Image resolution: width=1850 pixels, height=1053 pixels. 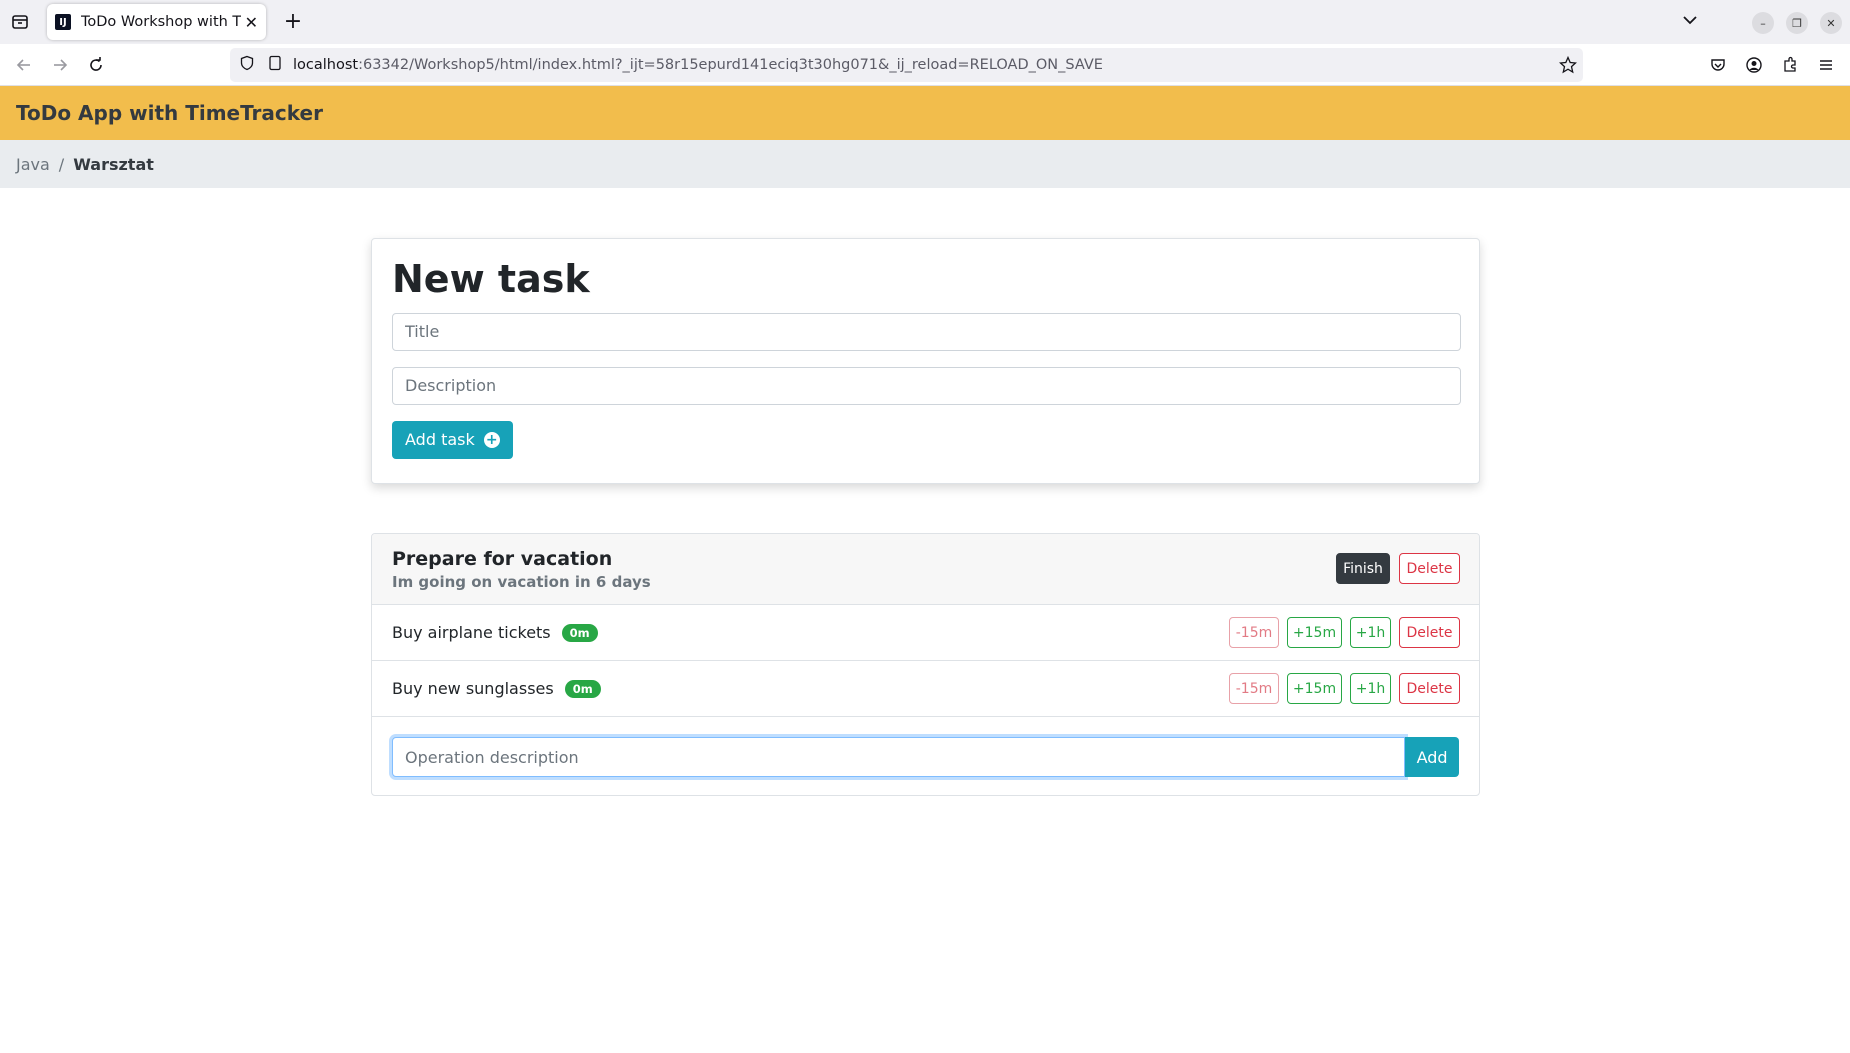 I want to click on tab-title: ToDo Workshop with TimeTracker, so click(x=161, y=22).